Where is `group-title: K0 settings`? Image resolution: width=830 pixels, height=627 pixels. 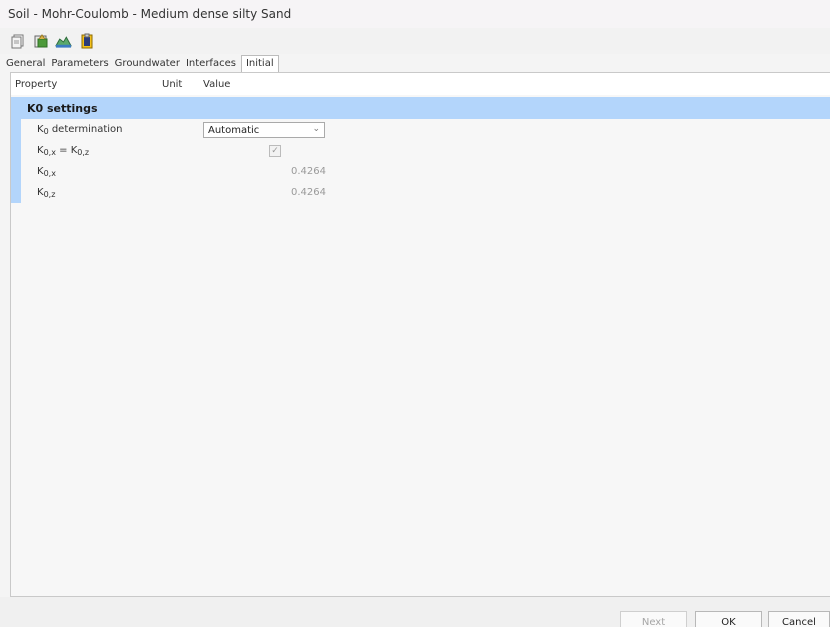 group-title: K0 settings is located at coordinates (62, 108).